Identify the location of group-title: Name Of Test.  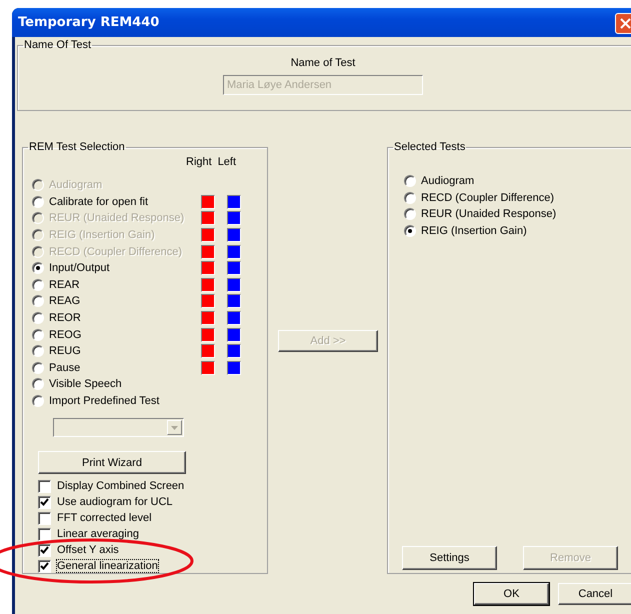
(57, 45).